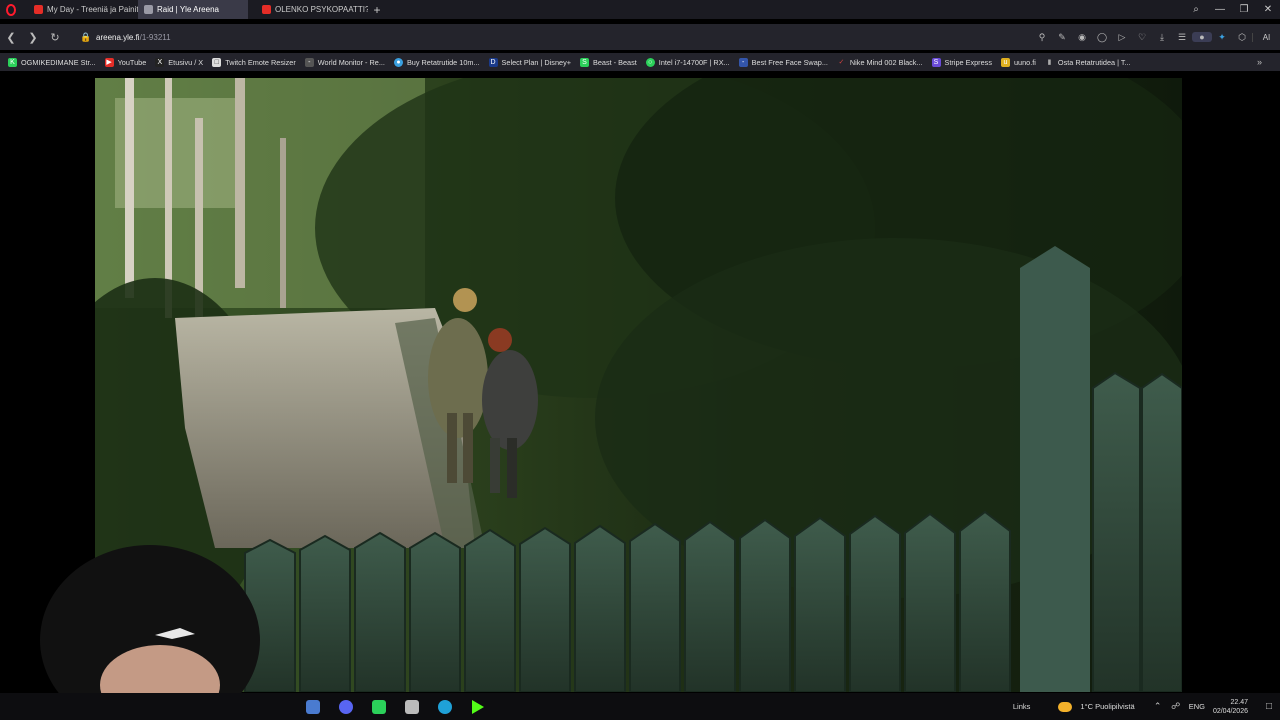 This screenshot has height=720, width=1280. What do you see at coordinates (493, 62) in the screenshot?
I see `disney-icon: D` at bounding box center [493, 62].